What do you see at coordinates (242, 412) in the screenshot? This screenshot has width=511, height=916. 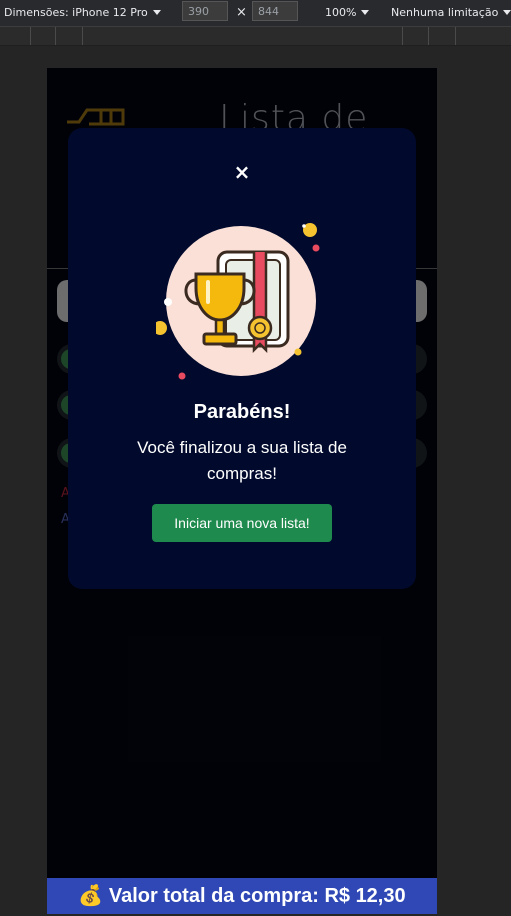 I see `modal-title: Parabéns!` at bounding box center [242, 412].